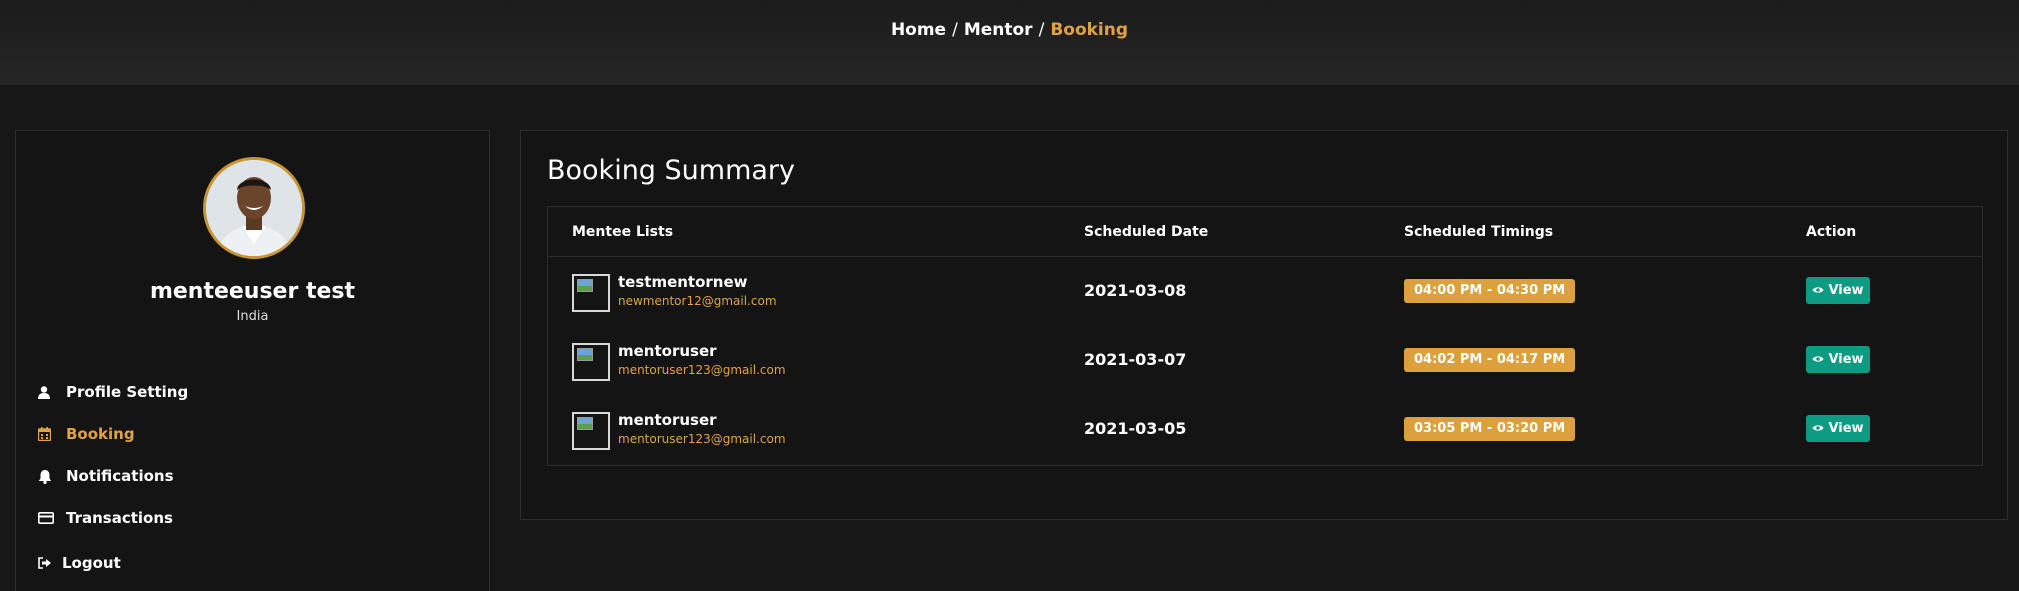 The height and width of the screenshot is (591, 2019). I want to click on scheduled-time-badge: 04:02 PM - 04:17 PM, so click(1490, 360).